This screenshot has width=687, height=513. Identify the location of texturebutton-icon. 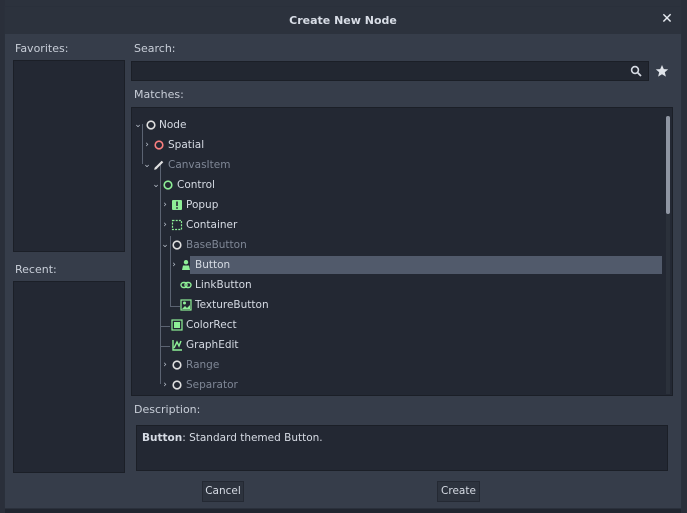
(186, 305).